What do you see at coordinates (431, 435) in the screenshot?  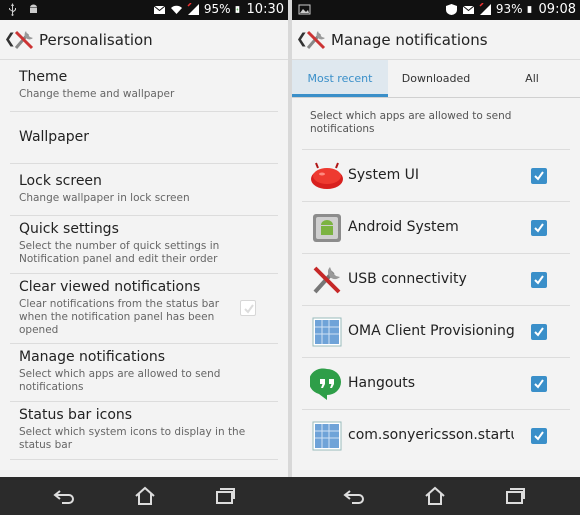 I see `app-name: com.sonyericsson.startupflagservice` at bounding box center [431, 435].